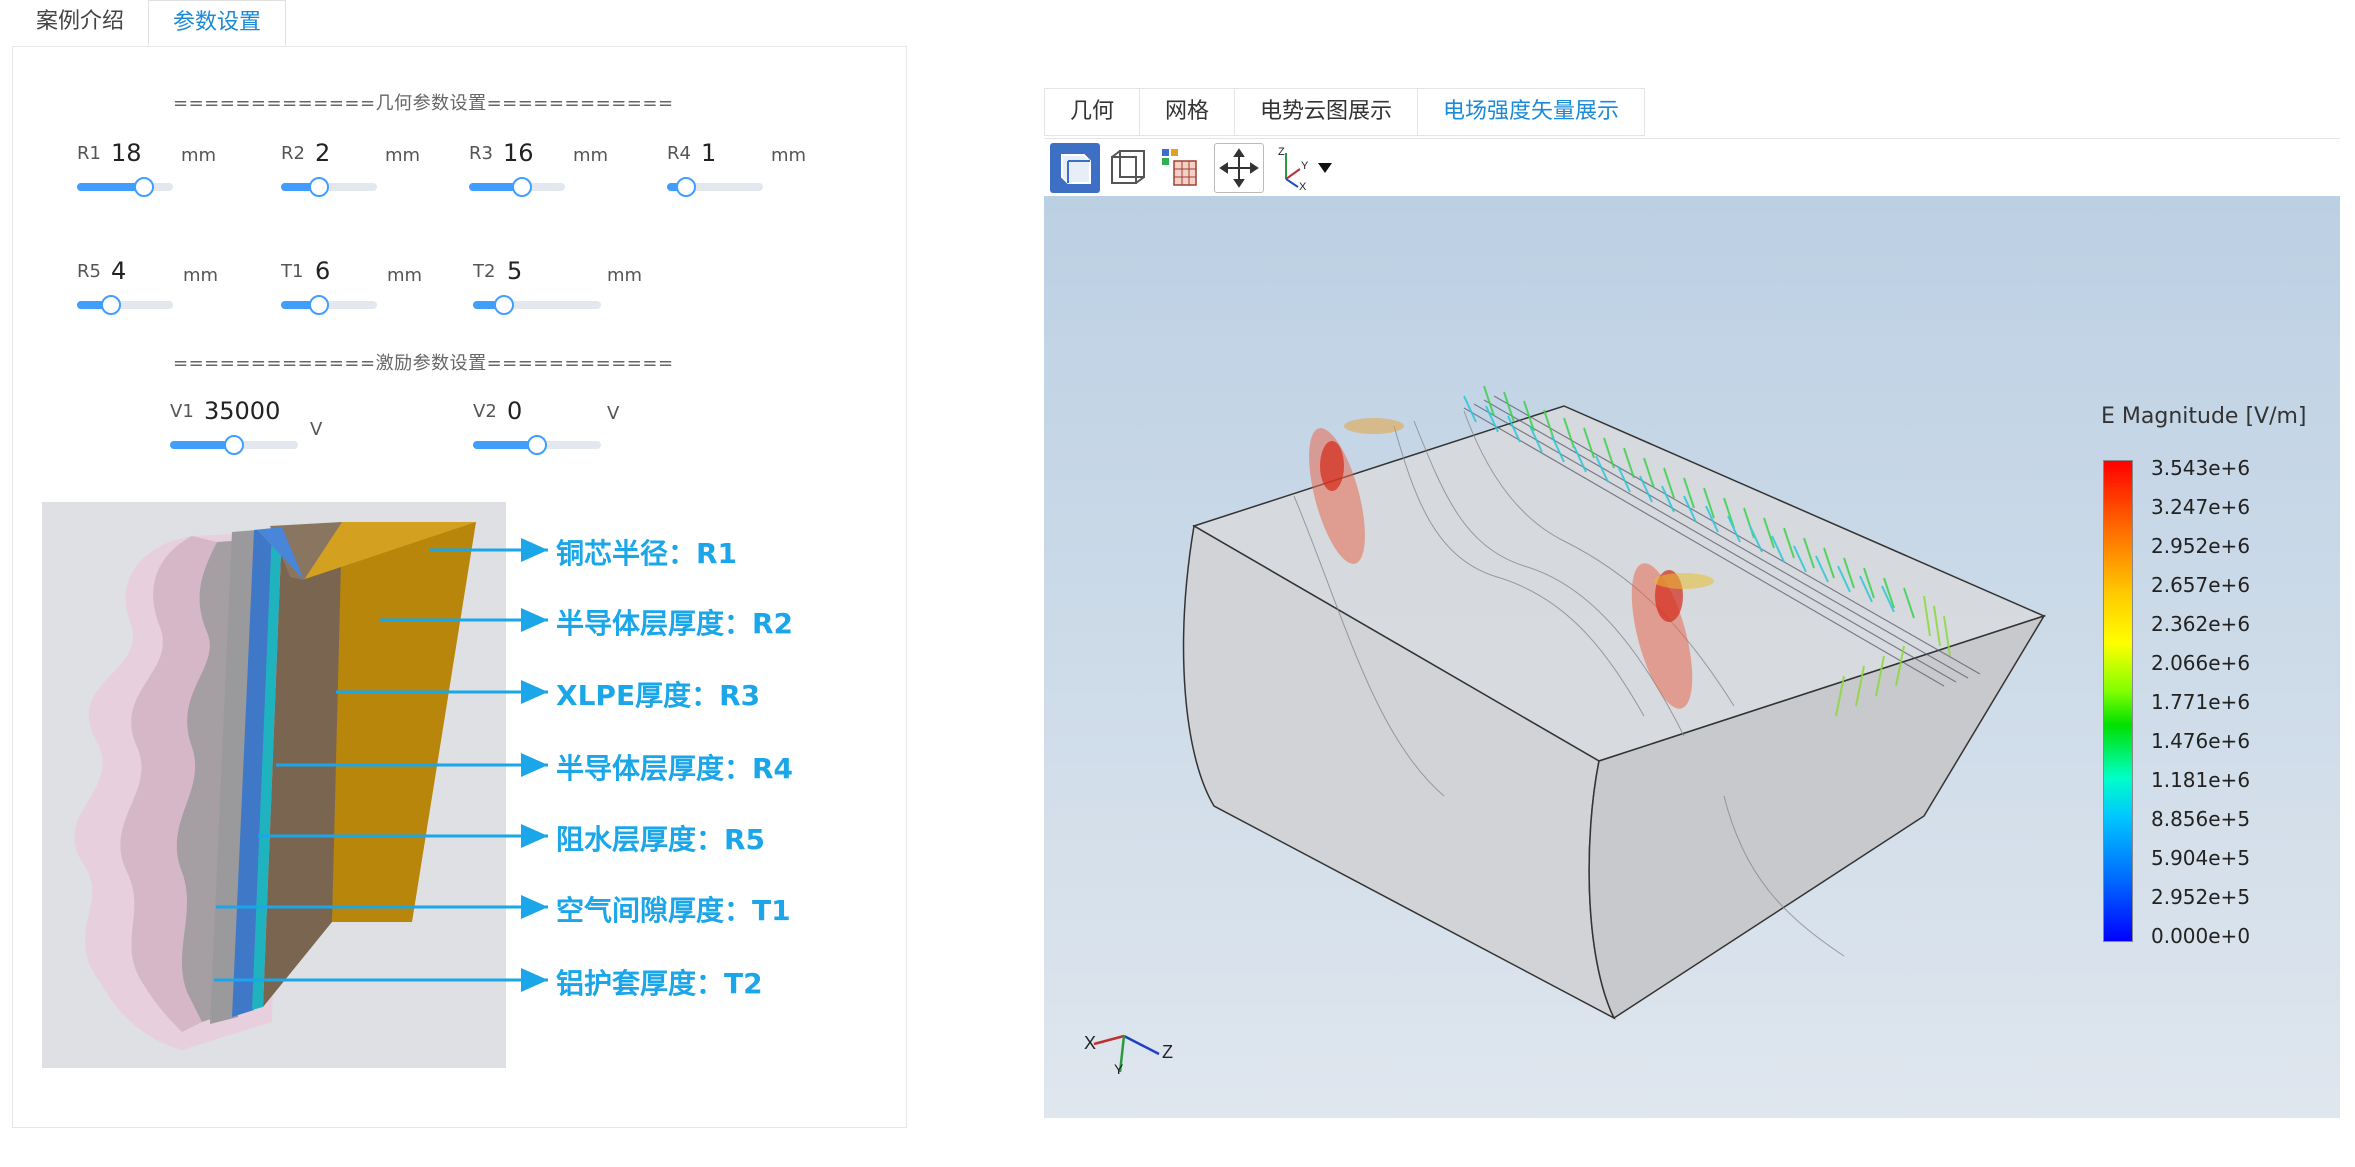  Describe the element at coordinates (381, 765) in the screenshot. I see `diagram-leader-lines` at that location.